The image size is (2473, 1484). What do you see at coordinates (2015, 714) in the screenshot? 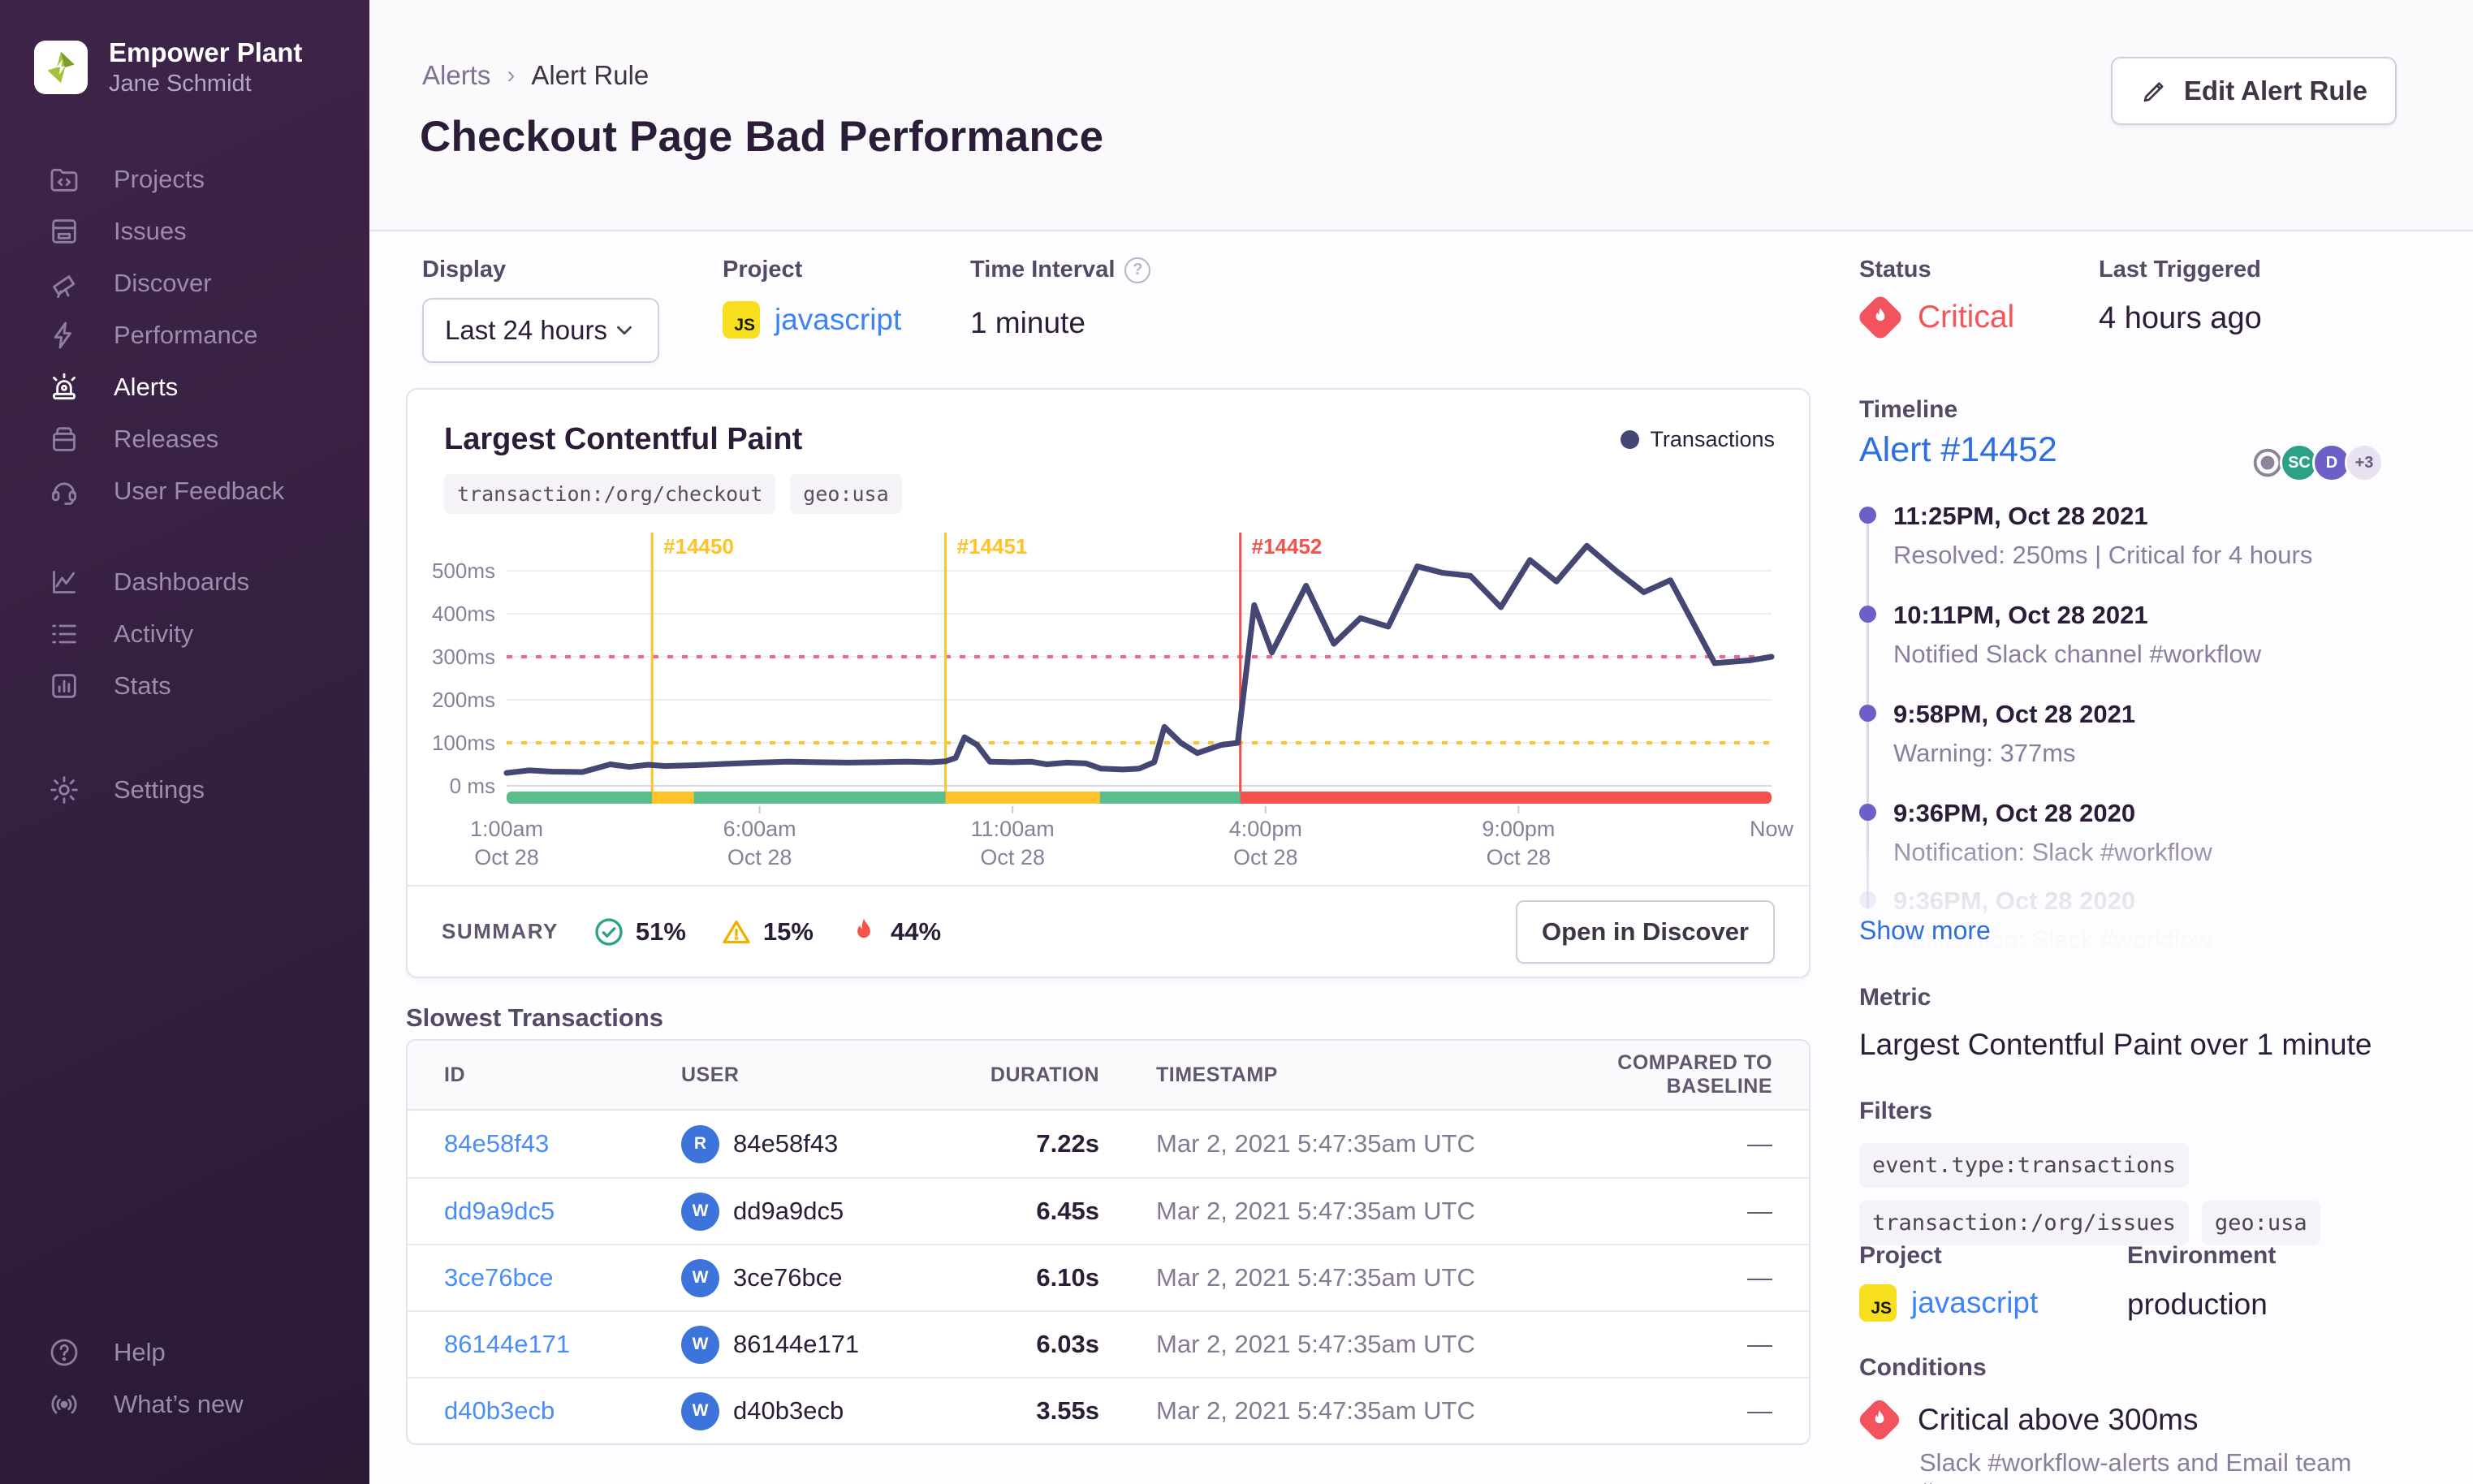
I see `timeline-entry-time: 9:58PM, Oct 28 2021` at bounding box center [2015, 714].